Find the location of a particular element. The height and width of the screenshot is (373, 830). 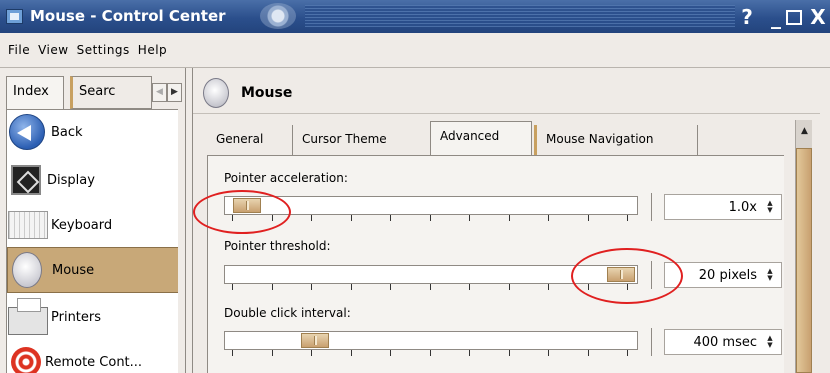

sidebar-item-label: Printers is located at coordinates (76, 317).